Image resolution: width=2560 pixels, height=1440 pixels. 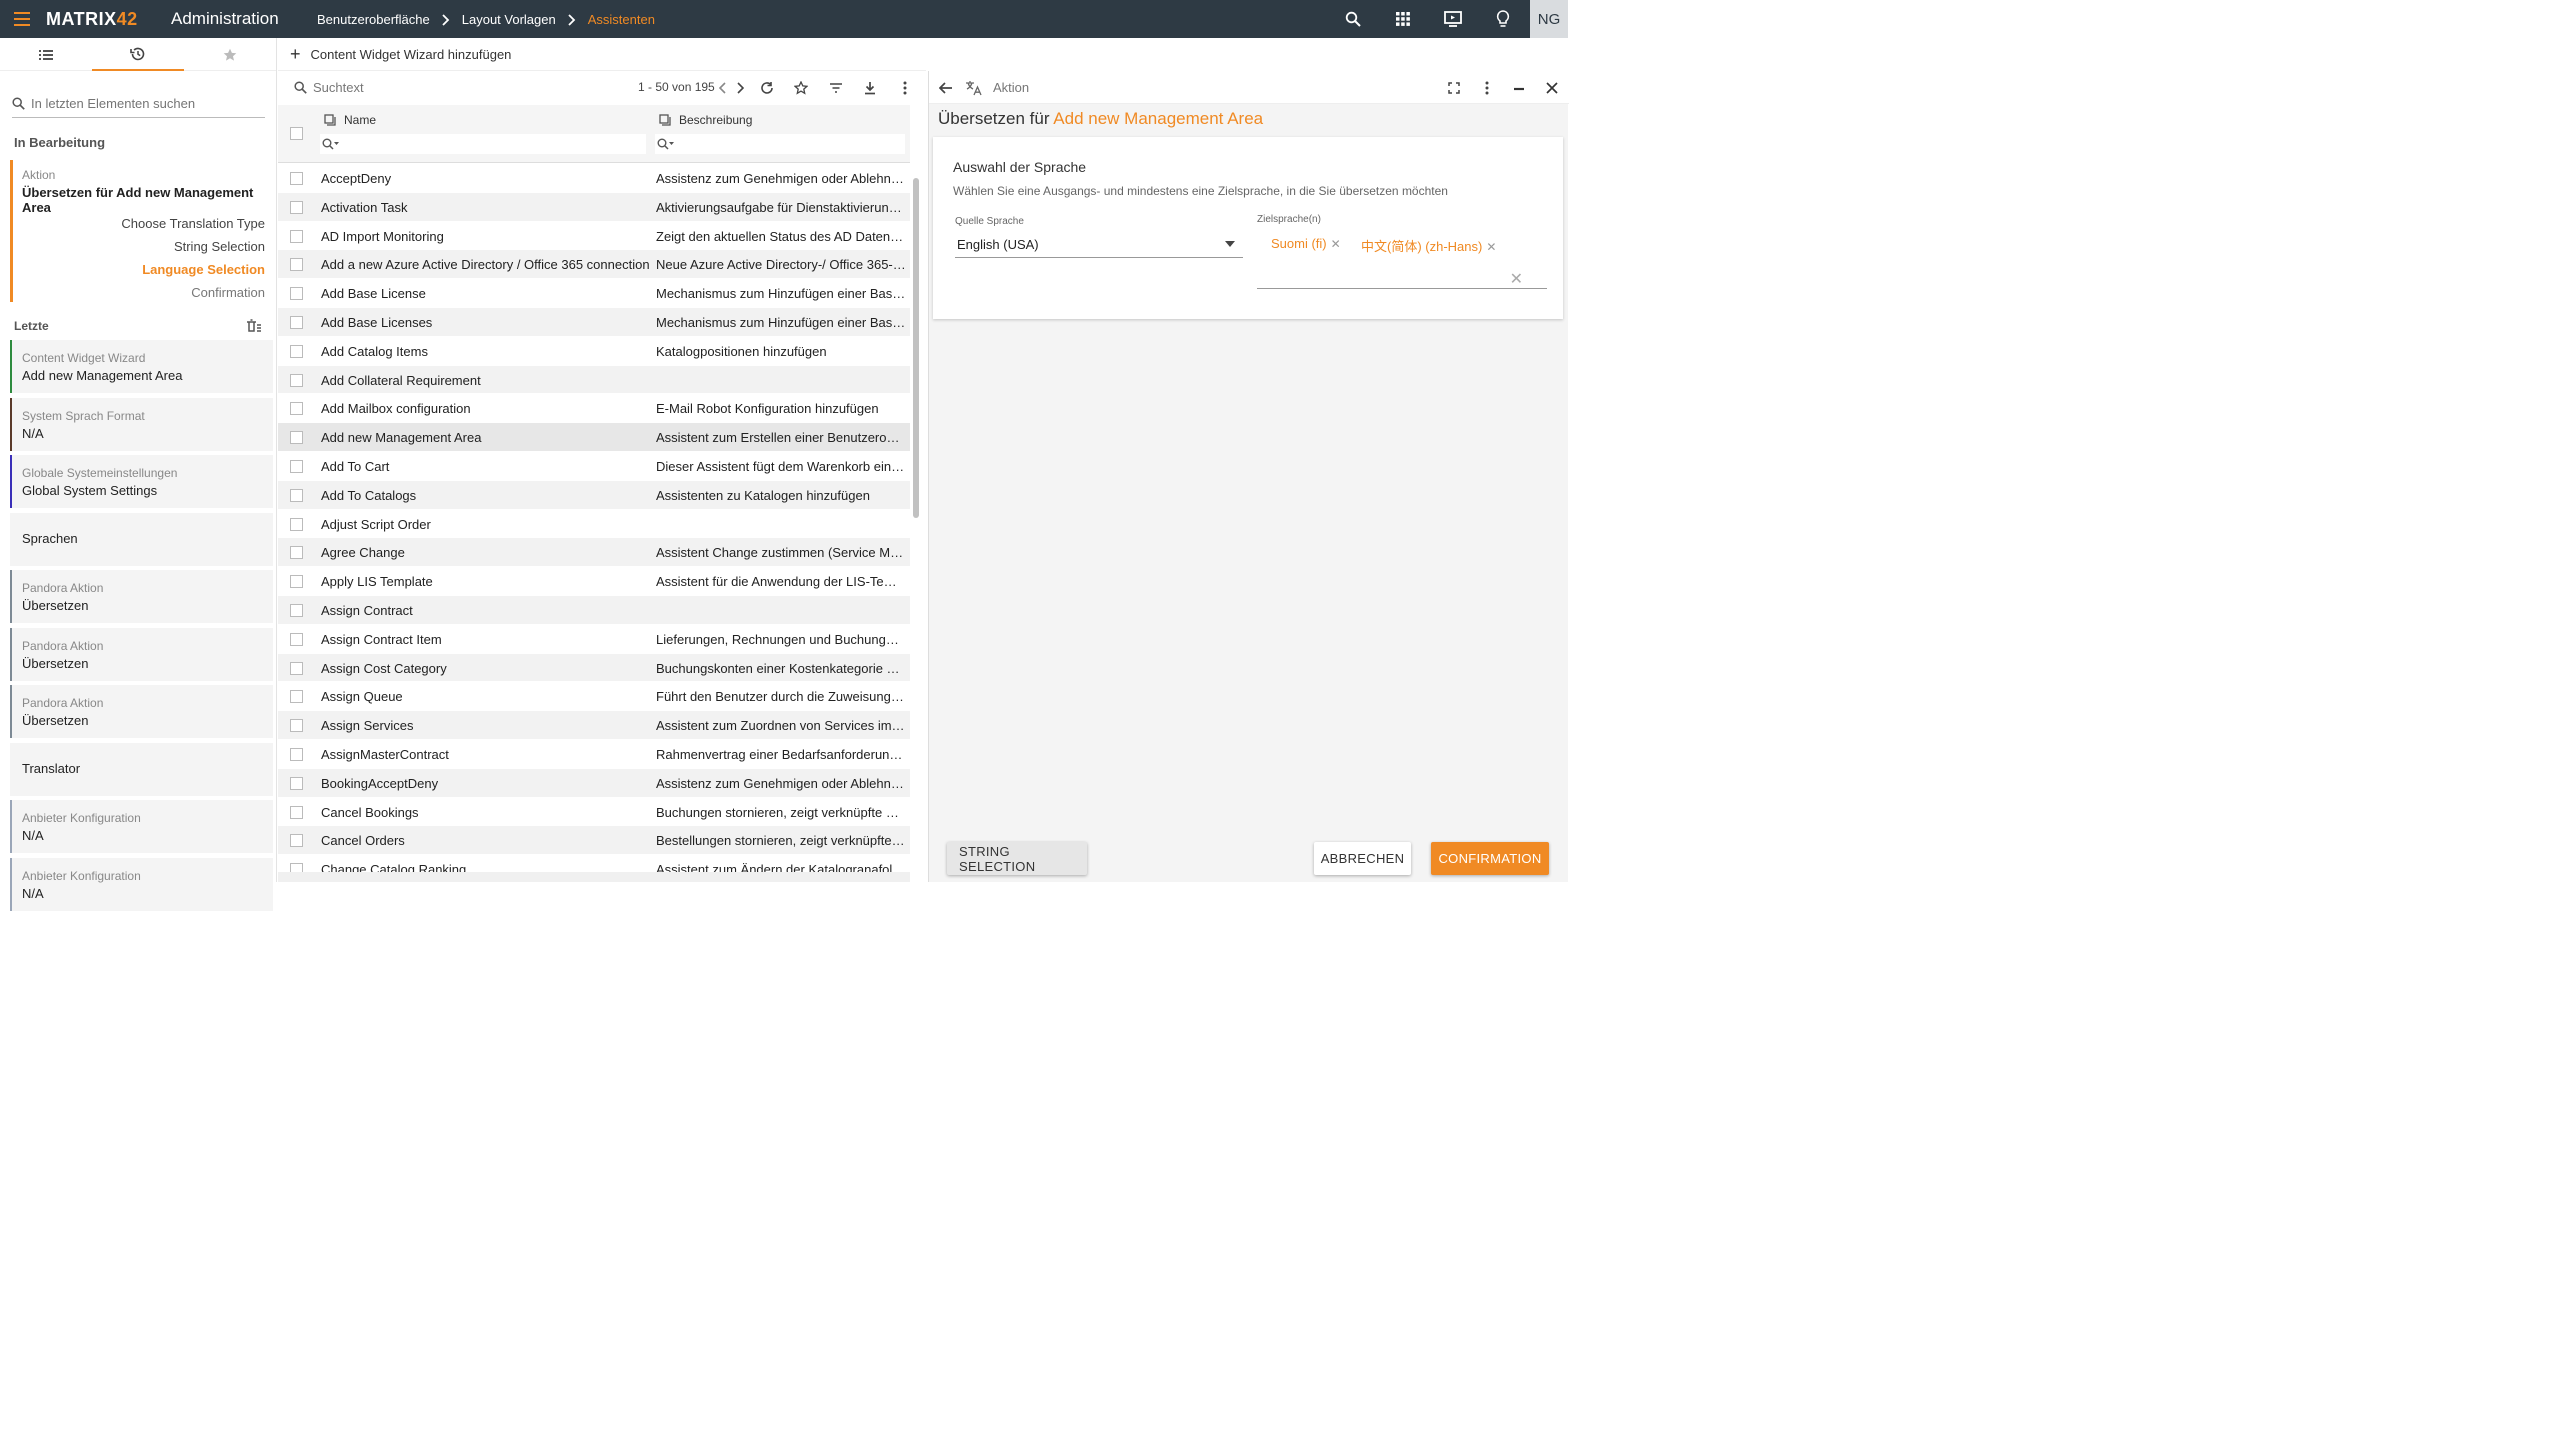 I want to click on star-outline-icon, so click(x=801, y=88).